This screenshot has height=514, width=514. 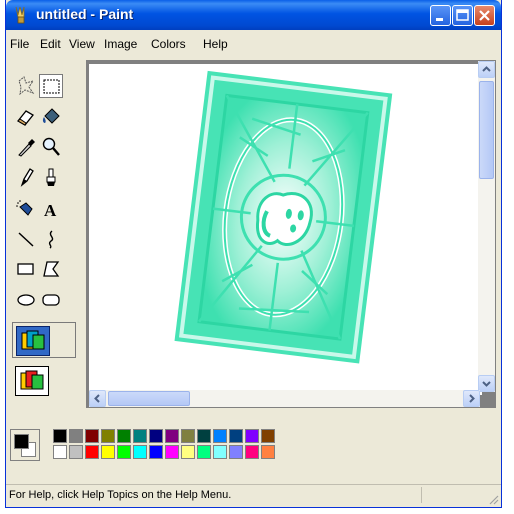 I want to click on rounded-rectangle-tool, so click(x=51, y=300).